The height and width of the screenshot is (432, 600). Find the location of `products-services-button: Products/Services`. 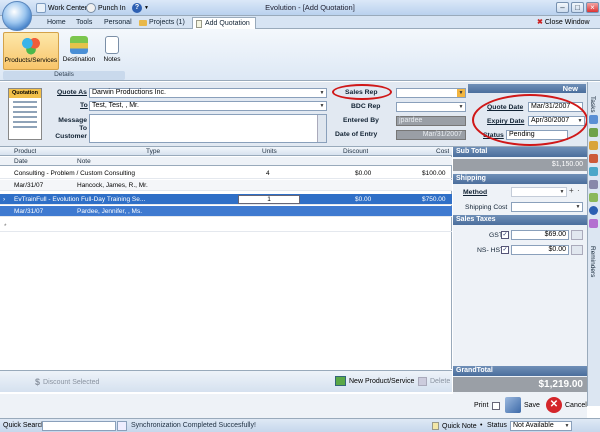

products-services-button: Products/Services is located at coordinates (31, 51).